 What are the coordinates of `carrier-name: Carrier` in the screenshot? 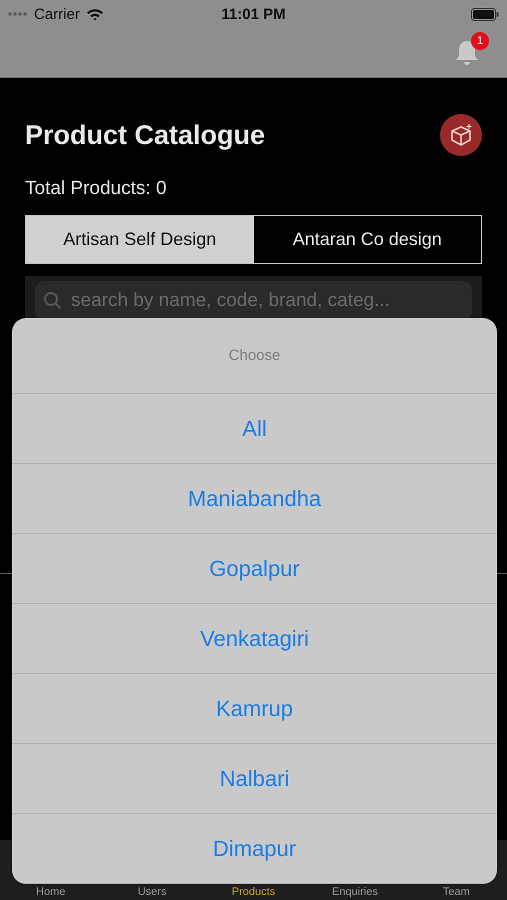 It's located at (57, 14).